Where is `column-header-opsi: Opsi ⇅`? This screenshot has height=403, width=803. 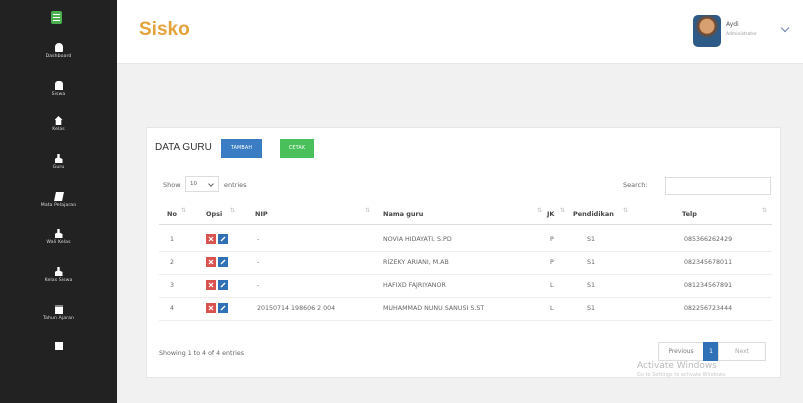
column-header-opsi: Opsi ⇅ is located at coordinates (220, 212).